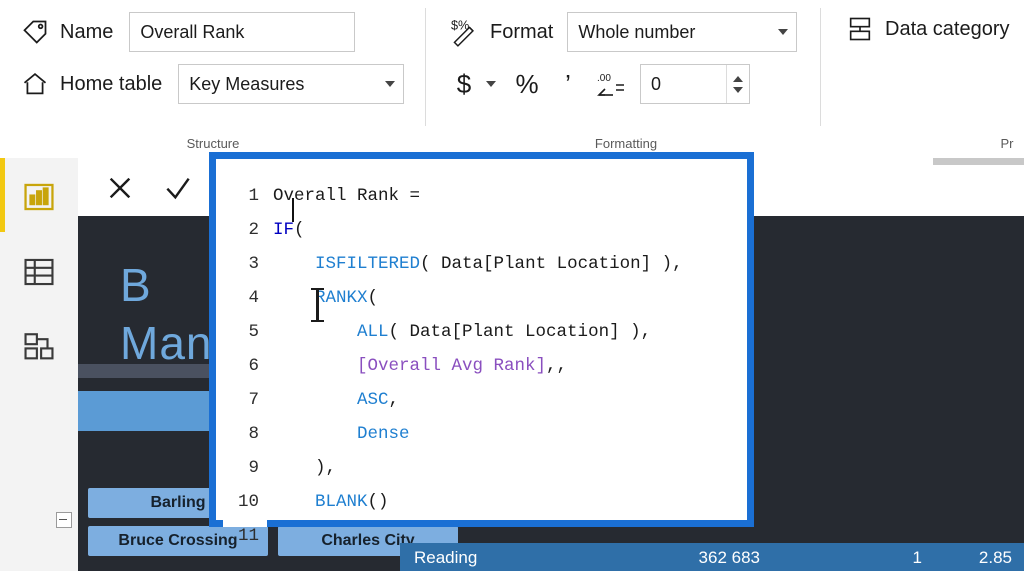 Image resolution: width=1024 pixels, height=571 pixels. I want to click on dax-line-number: 2, so click(253, 230).